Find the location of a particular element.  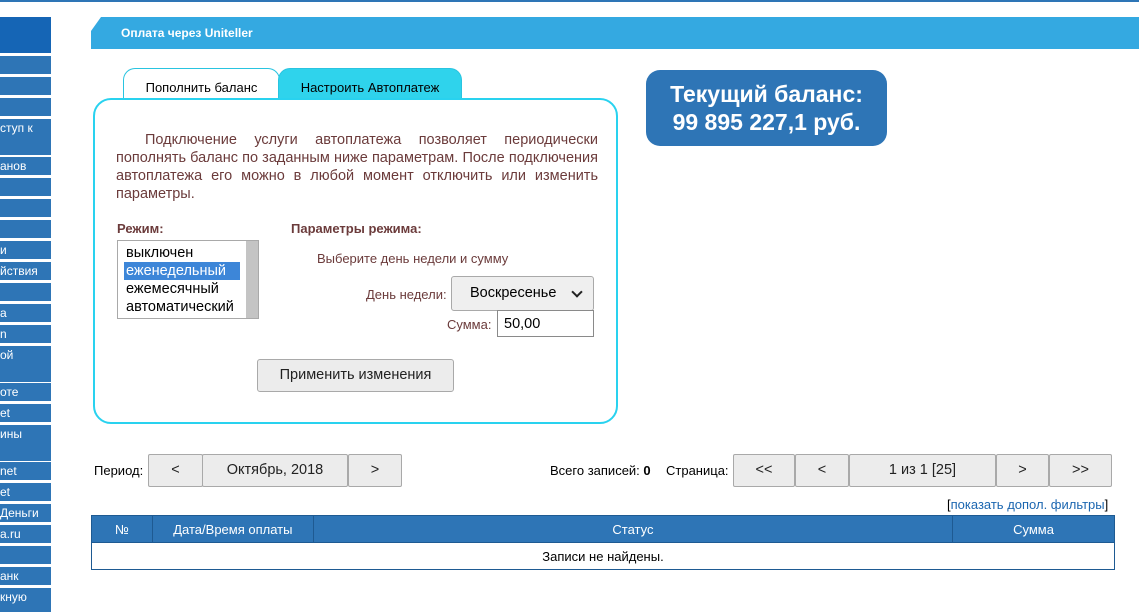

sidebar-item: а is located at coordinates (25, 313).